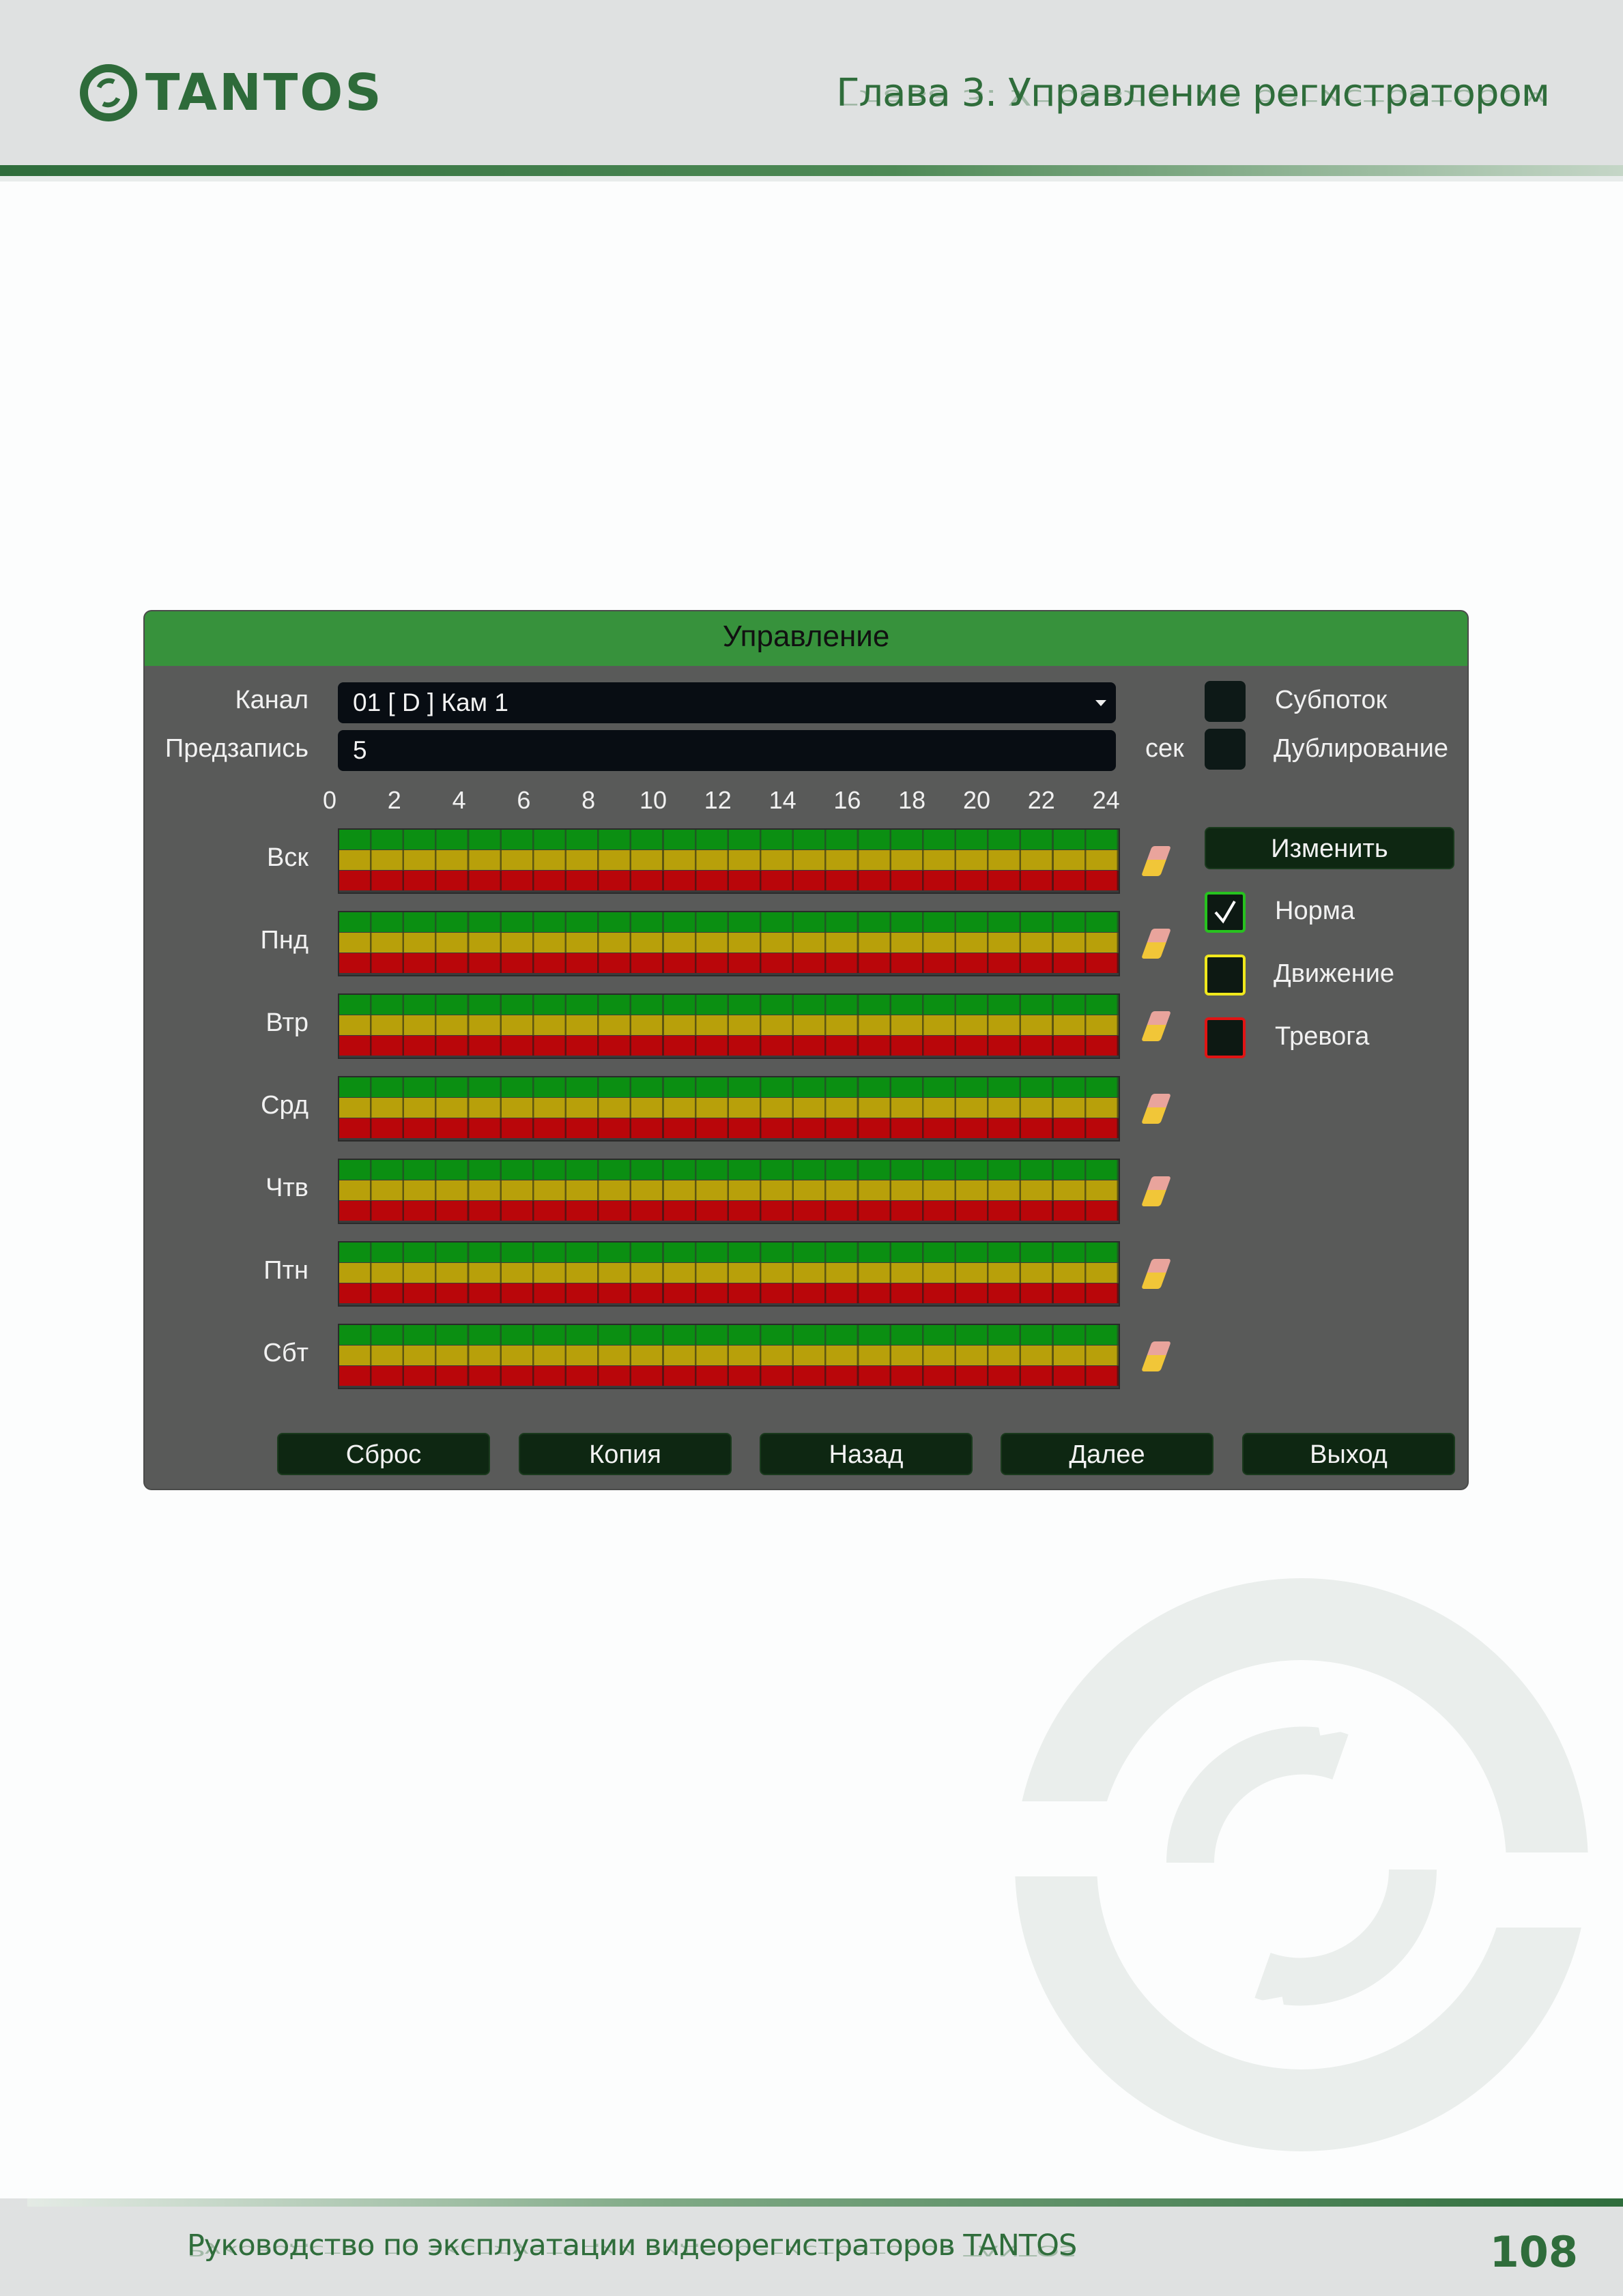 The width and height of the screenshot is (1623, 2296). I want to click on channel-select-value: 01 [ D ] Кам 1, so click(430, 702).